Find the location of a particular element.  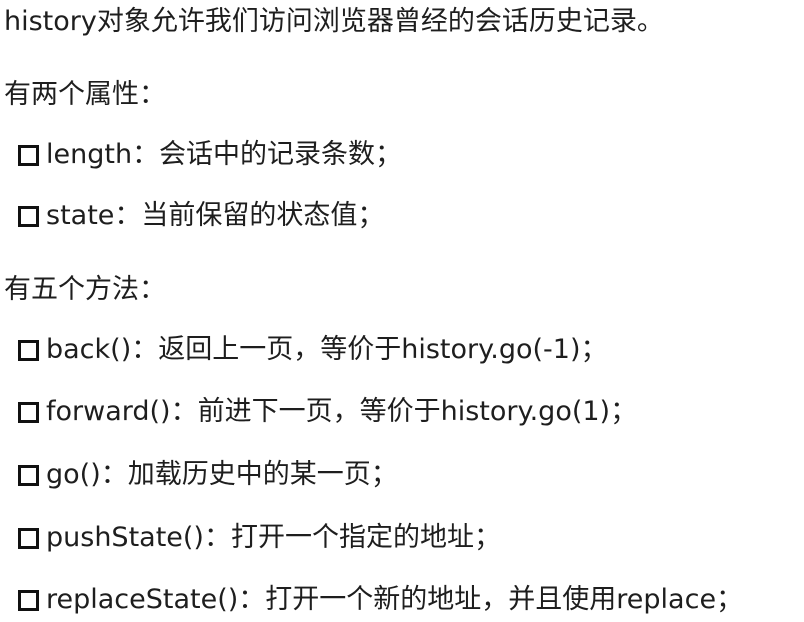

method-item-back: back()：返回上一页，等价于history.go(-1)； is located at coordinates (312, 350).